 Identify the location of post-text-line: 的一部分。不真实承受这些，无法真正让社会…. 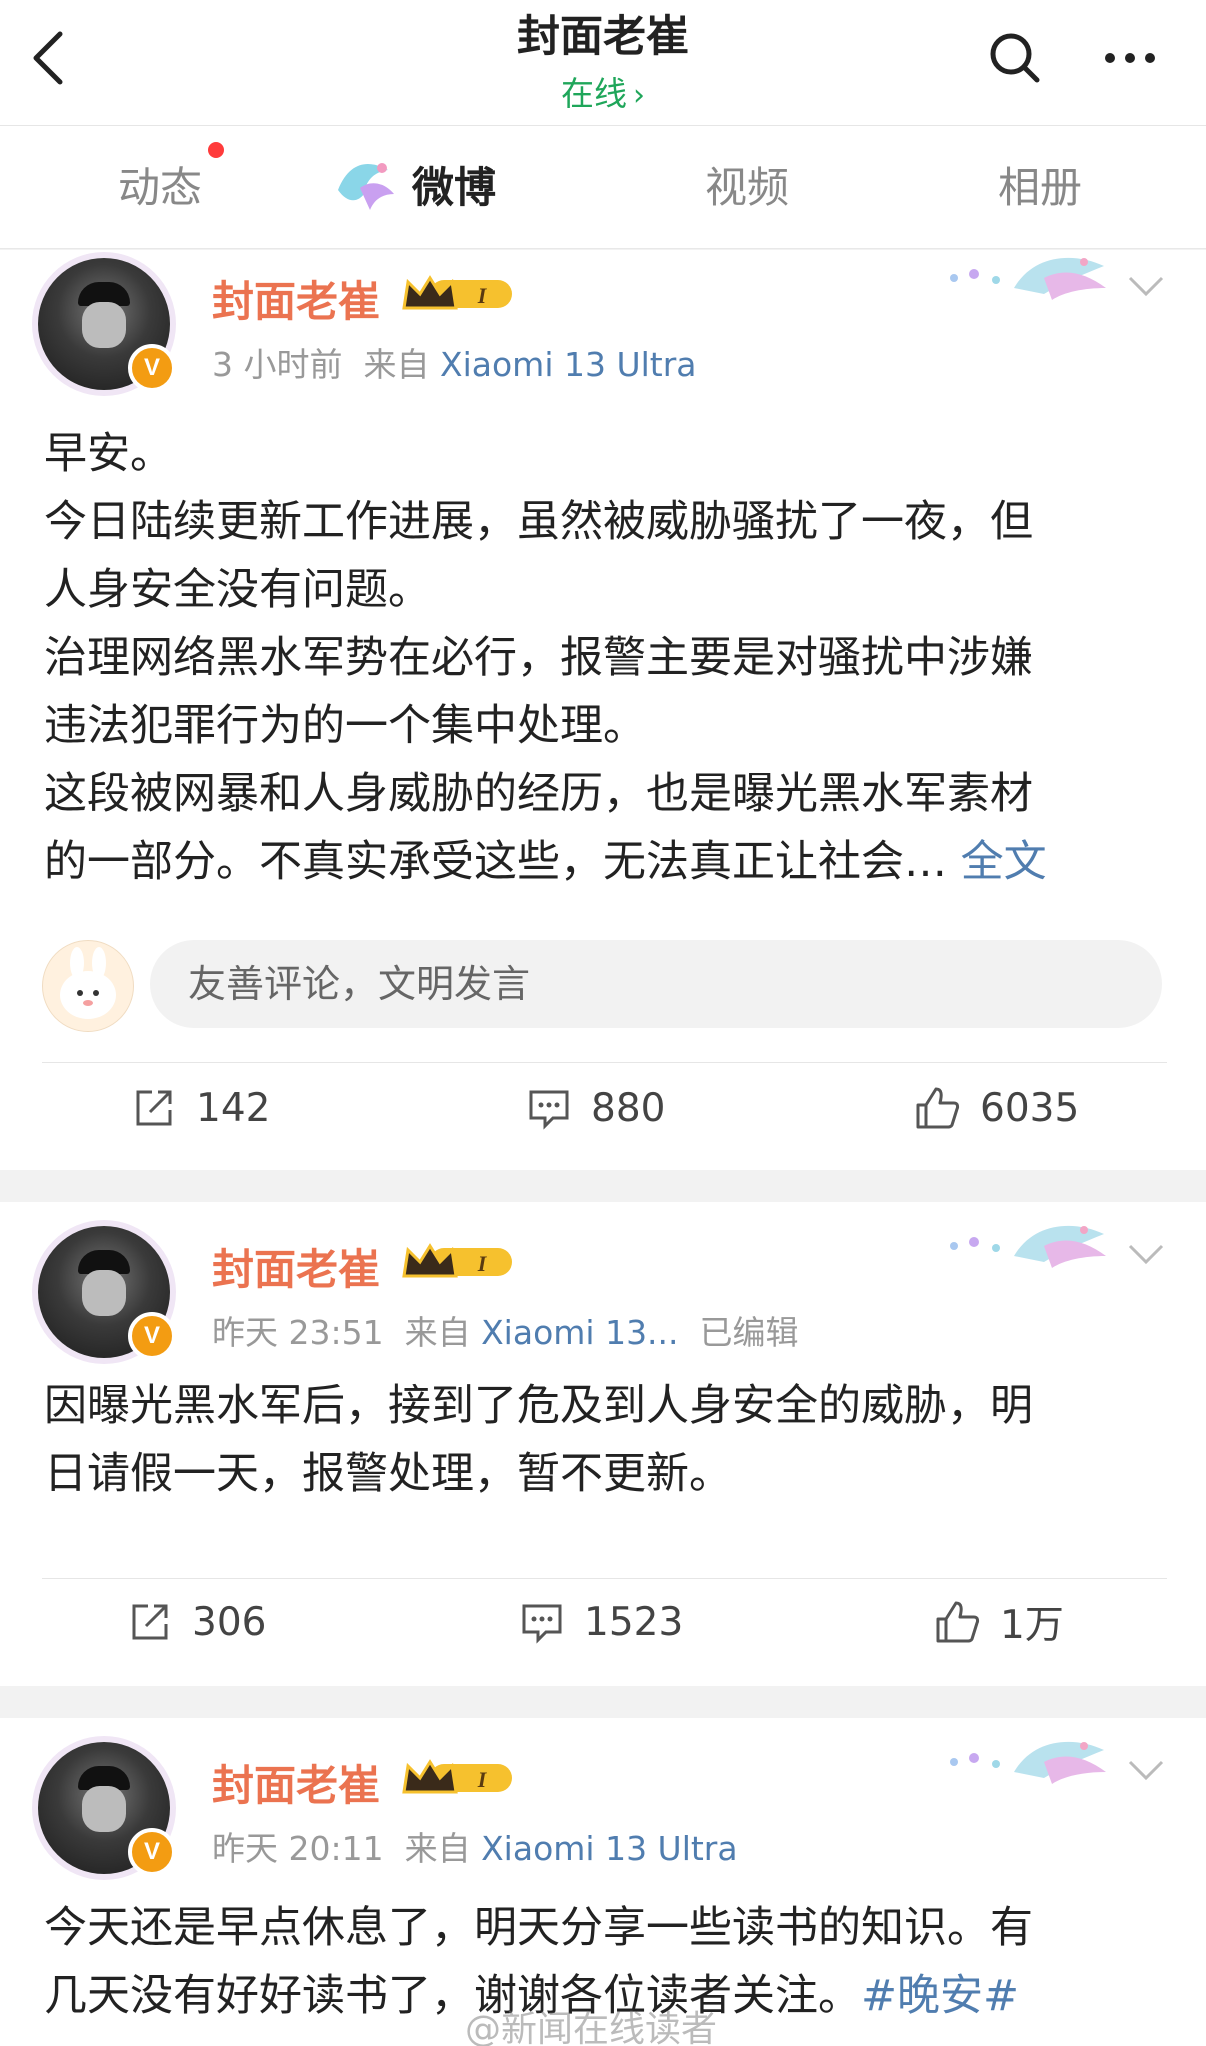
(495, 862).